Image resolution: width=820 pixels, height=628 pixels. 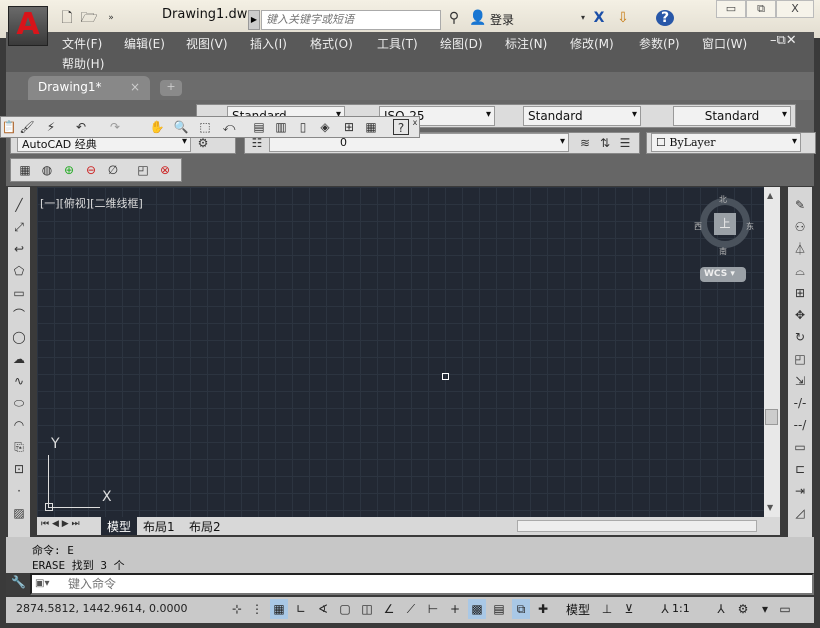 What do you see at coordinates (83, 63) in the screenshot?
I see `menu-help: 帮助(H)` at bounding box center [83, 63].